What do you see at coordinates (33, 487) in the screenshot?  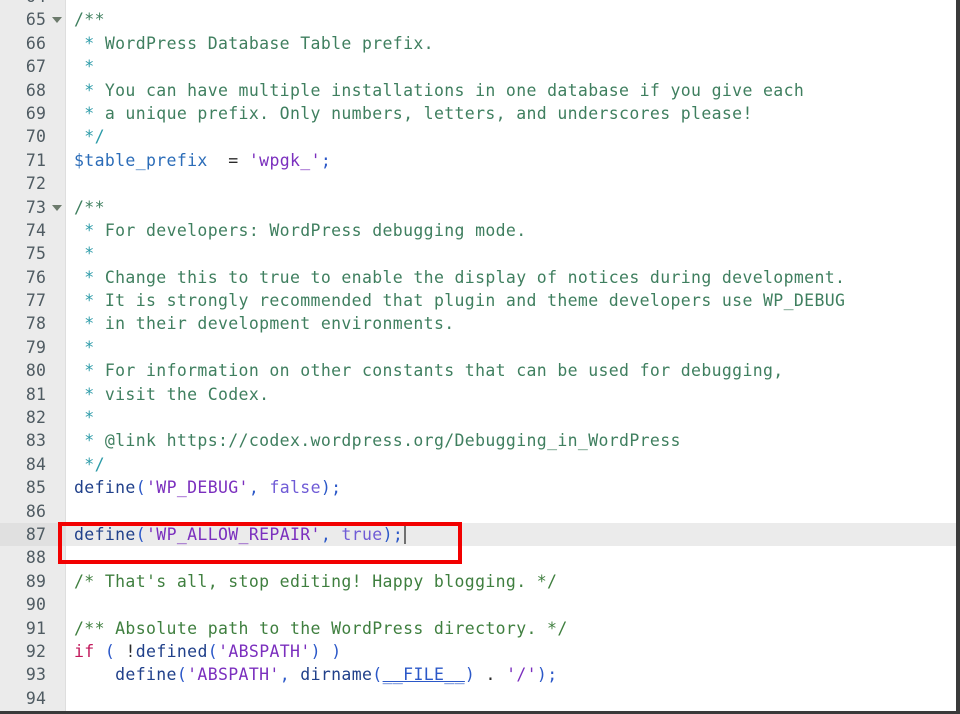 I see `line-number-cell: 85` at bounding box center [33, 487].